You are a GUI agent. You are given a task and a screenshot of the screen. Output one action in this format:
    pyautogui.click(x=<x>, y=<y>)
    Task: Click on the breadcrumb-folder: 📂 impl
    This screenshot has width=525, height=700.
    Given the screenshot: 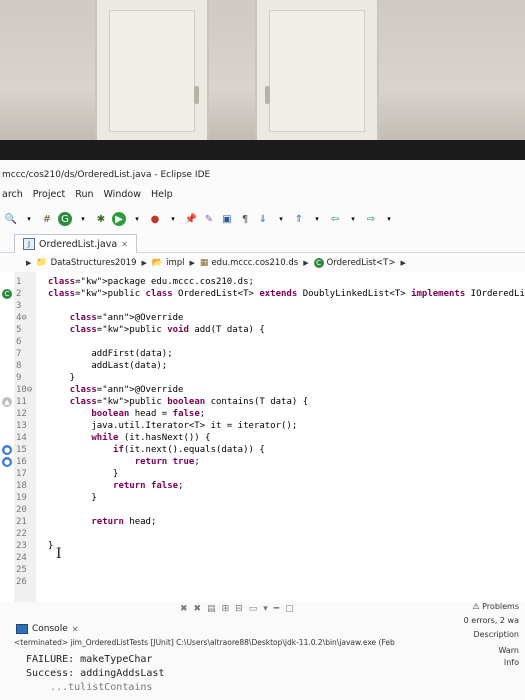 What is the action you would take?
    pyautogui.click(x=168, y=263)
    